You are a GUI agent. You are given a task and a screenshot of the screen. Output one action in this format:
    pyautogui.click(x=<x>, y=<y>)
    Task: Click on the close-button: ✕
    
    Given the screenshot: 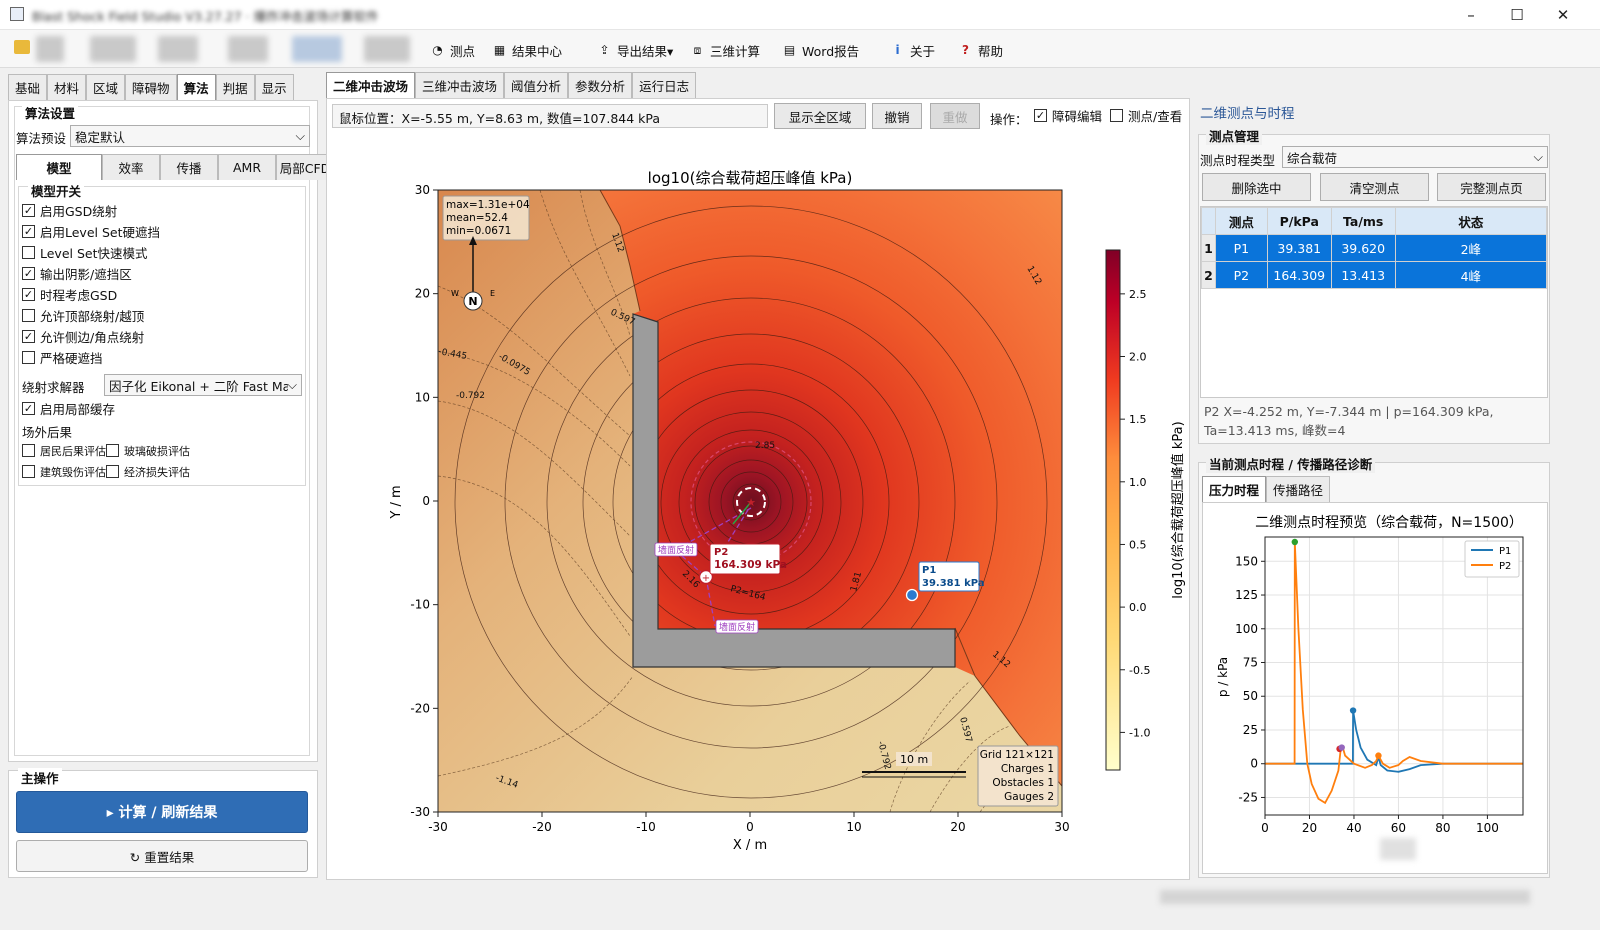 What is the action you would take?
    pyautogui.click(x=1563, y=15)
    